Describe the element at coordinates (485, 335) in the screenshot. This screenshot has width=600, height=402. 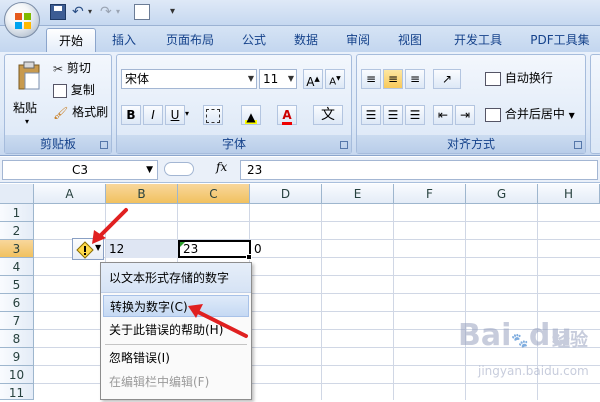
I see `watermark-brand-text: Bai` at that location.